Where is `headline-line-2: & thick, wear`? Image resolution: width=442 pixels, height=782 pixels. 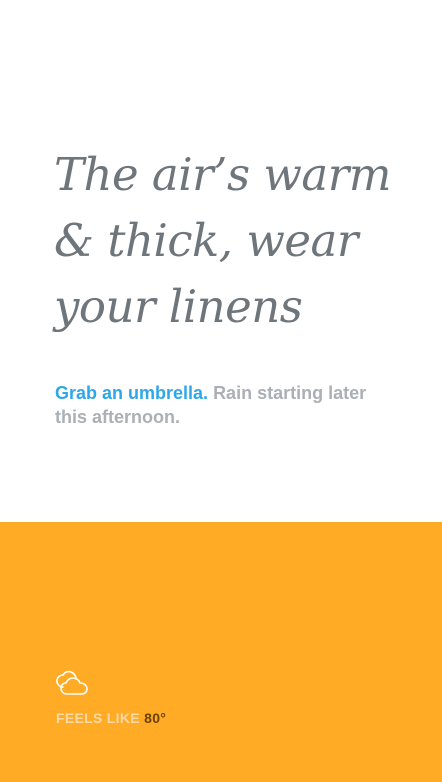
headline-line-2: & thick, wear is located at coordinates (206, 240).